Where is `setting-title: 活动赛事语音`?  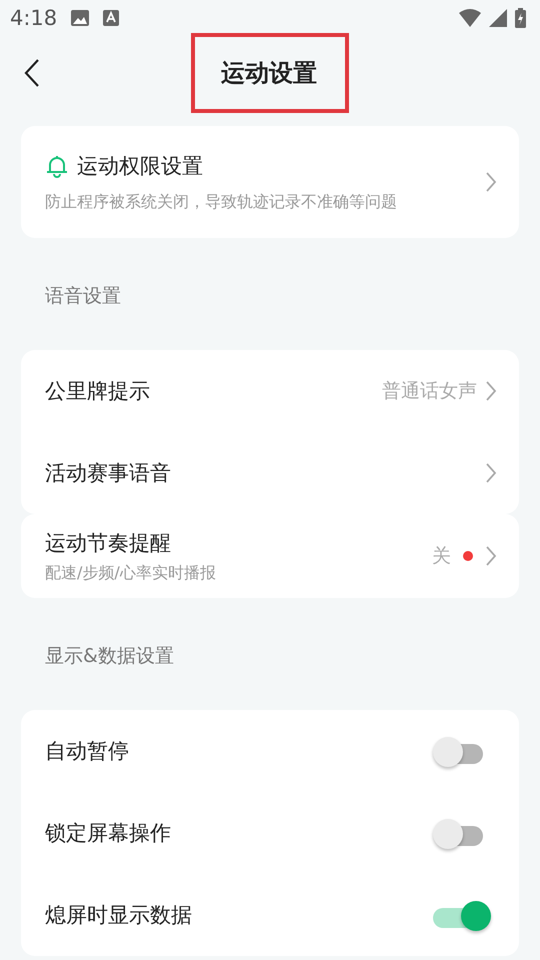
setting-title: 活动赛事语音 is located at coordinates (108, 473).